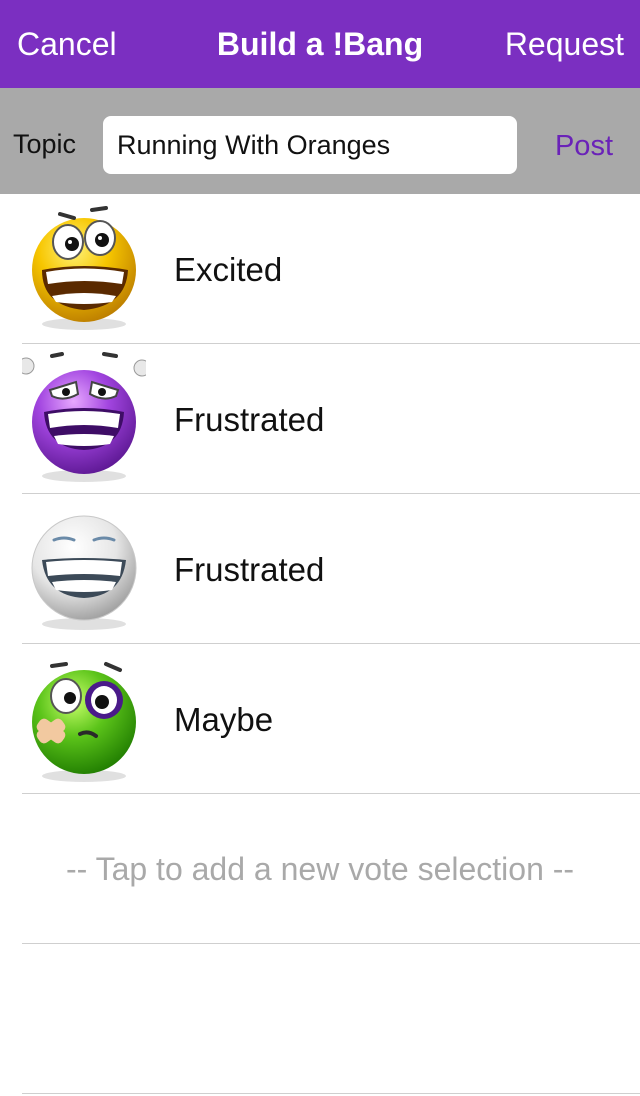 This screenshot has height=1096, width=640. What do you see at coordinates (84, 268) in the screenshot?
I see `excited-yellow-emoji-icon` at bounding box center [84, 268].